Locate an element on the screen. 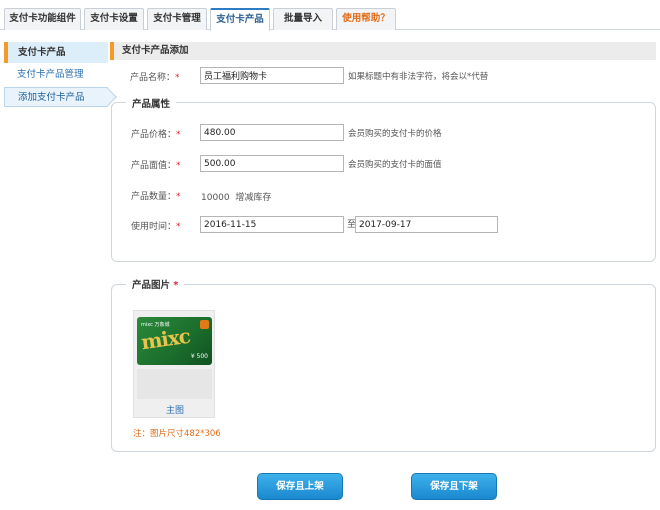  section-title: 支付卡产品添加 is located at coordinates (383, 51).